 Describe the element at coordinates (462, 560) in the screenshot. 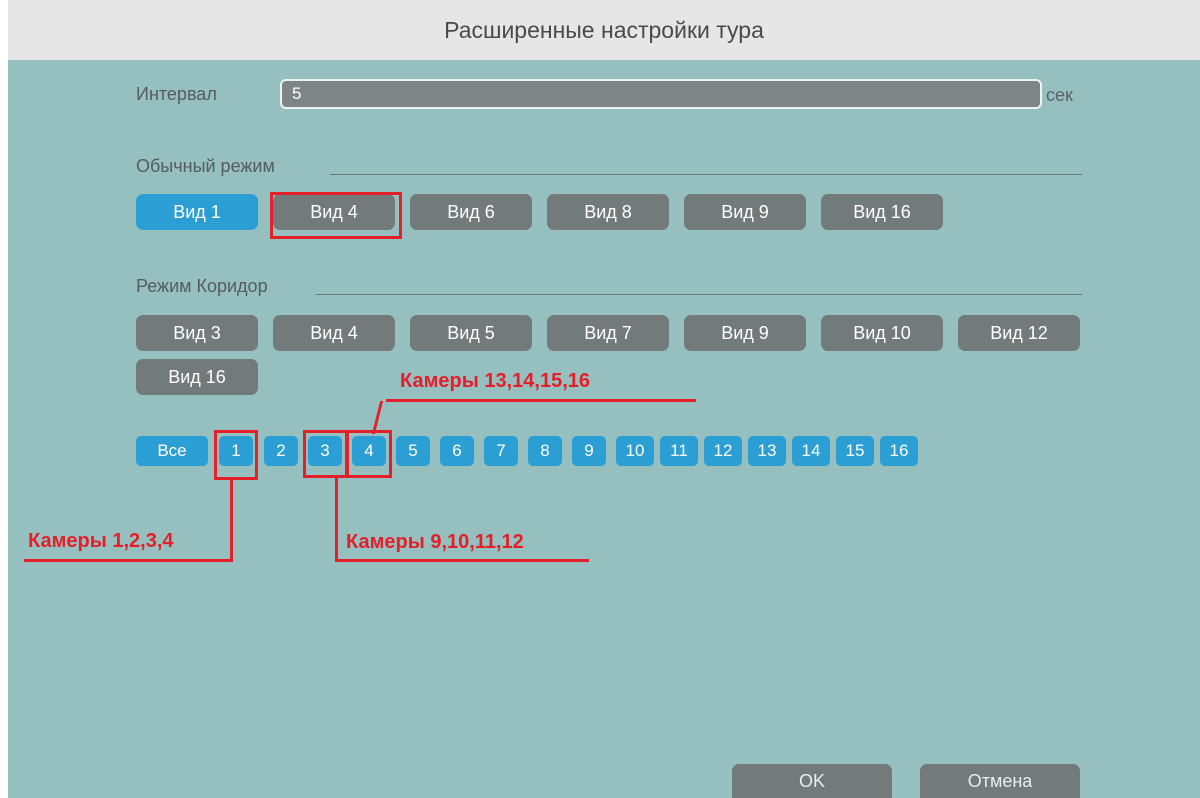

I see `annotation-line-cam3-underline` at that location.